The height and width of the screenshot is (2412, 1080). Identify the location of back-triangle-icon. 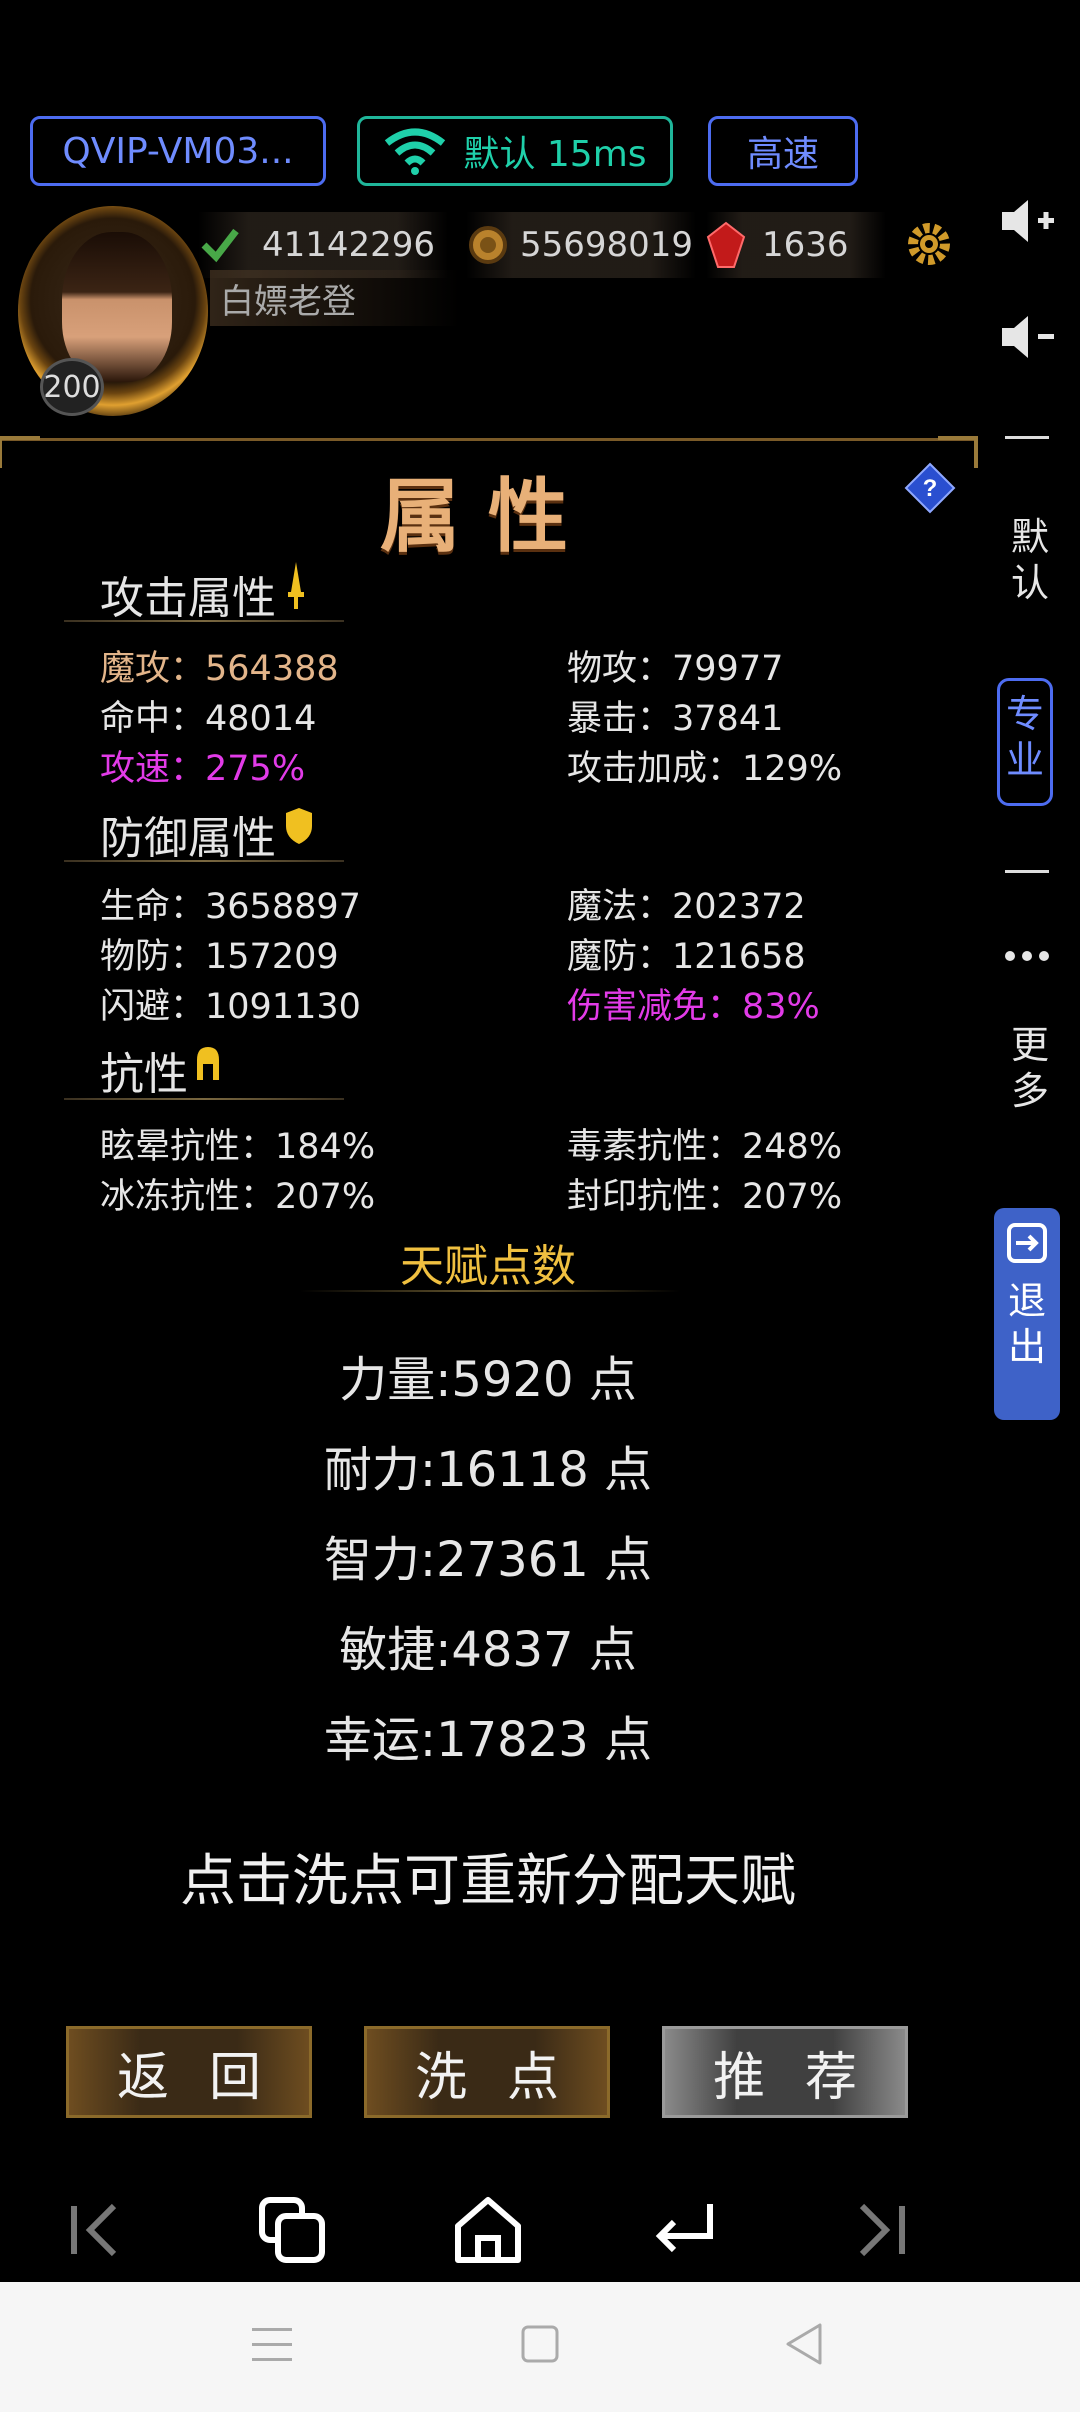
(804, 2344).